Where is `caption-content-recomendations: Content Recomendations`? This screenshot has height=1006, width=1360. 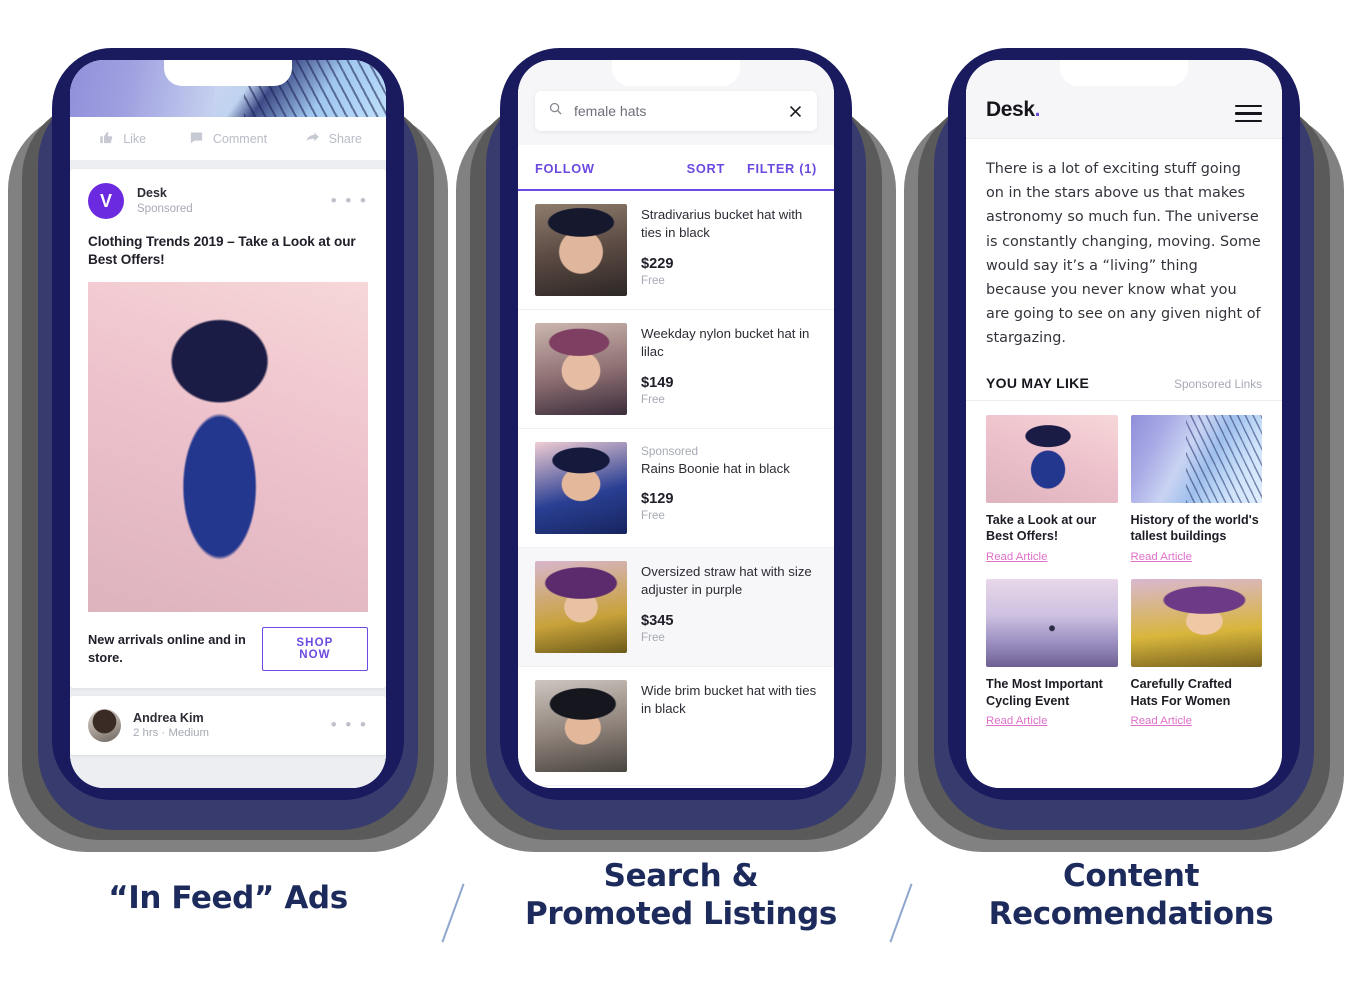 caption-content-recomendations: Content Recomendations is located at coordinates (1131, 896).